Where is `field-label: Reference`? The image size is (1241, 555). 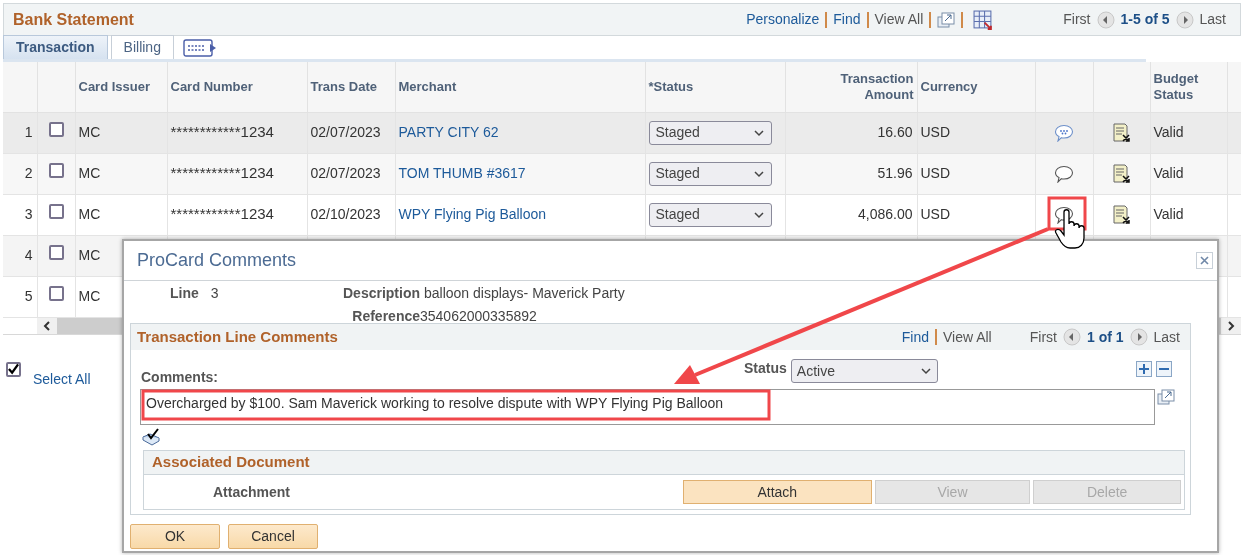 field-label: Reference is located at coordinates (385, 316).